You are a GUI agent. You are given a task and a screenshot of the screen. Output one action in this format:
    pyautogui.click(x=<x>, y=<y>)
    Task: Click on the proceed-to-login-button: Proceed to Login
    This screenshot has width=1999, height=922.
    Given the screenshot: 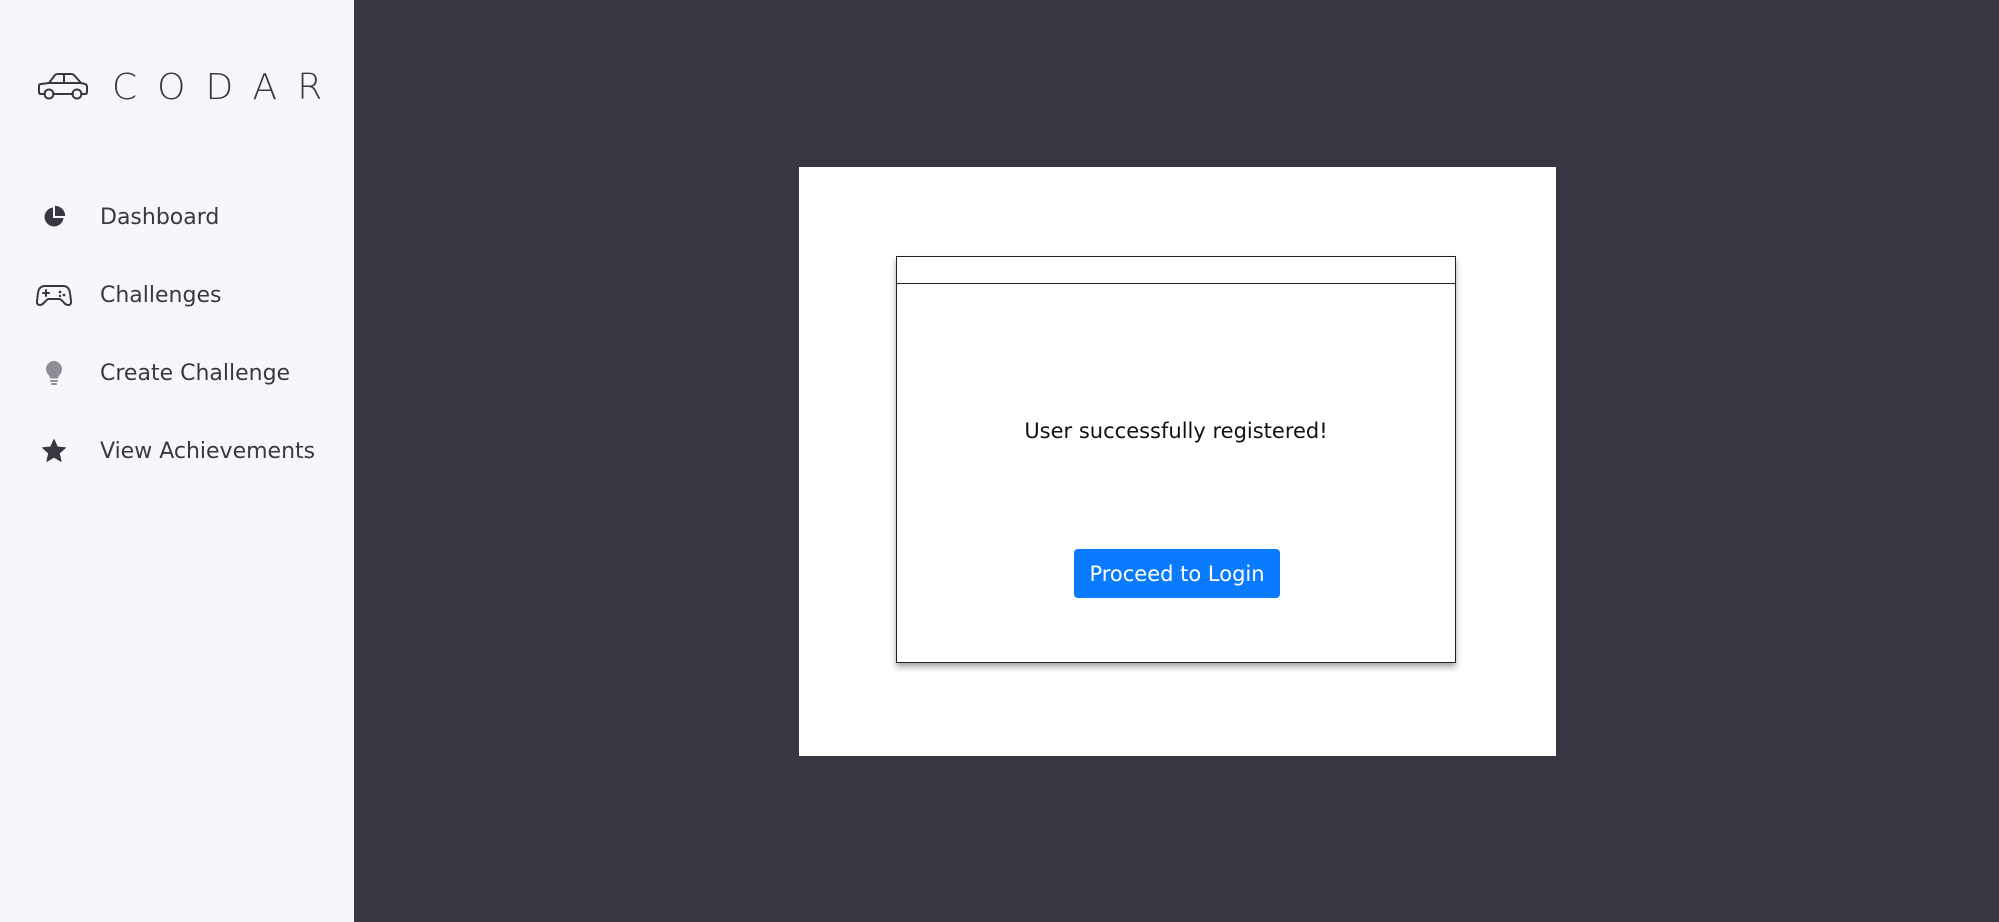 What is the action you would take?
    pyautogui.click(x=1177, y=573)
    